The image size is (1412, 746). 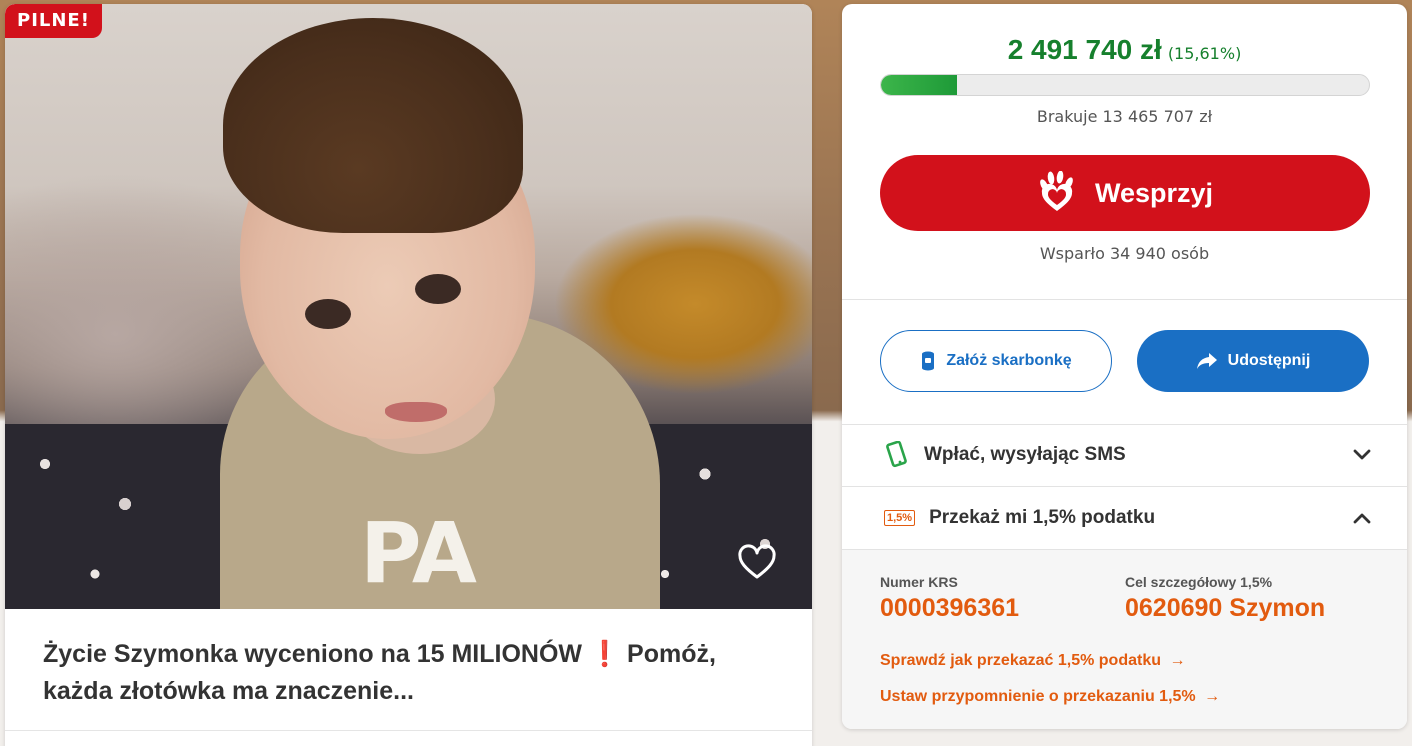 I want to click on chevron-up-icon, so click(x=1362, y=518).